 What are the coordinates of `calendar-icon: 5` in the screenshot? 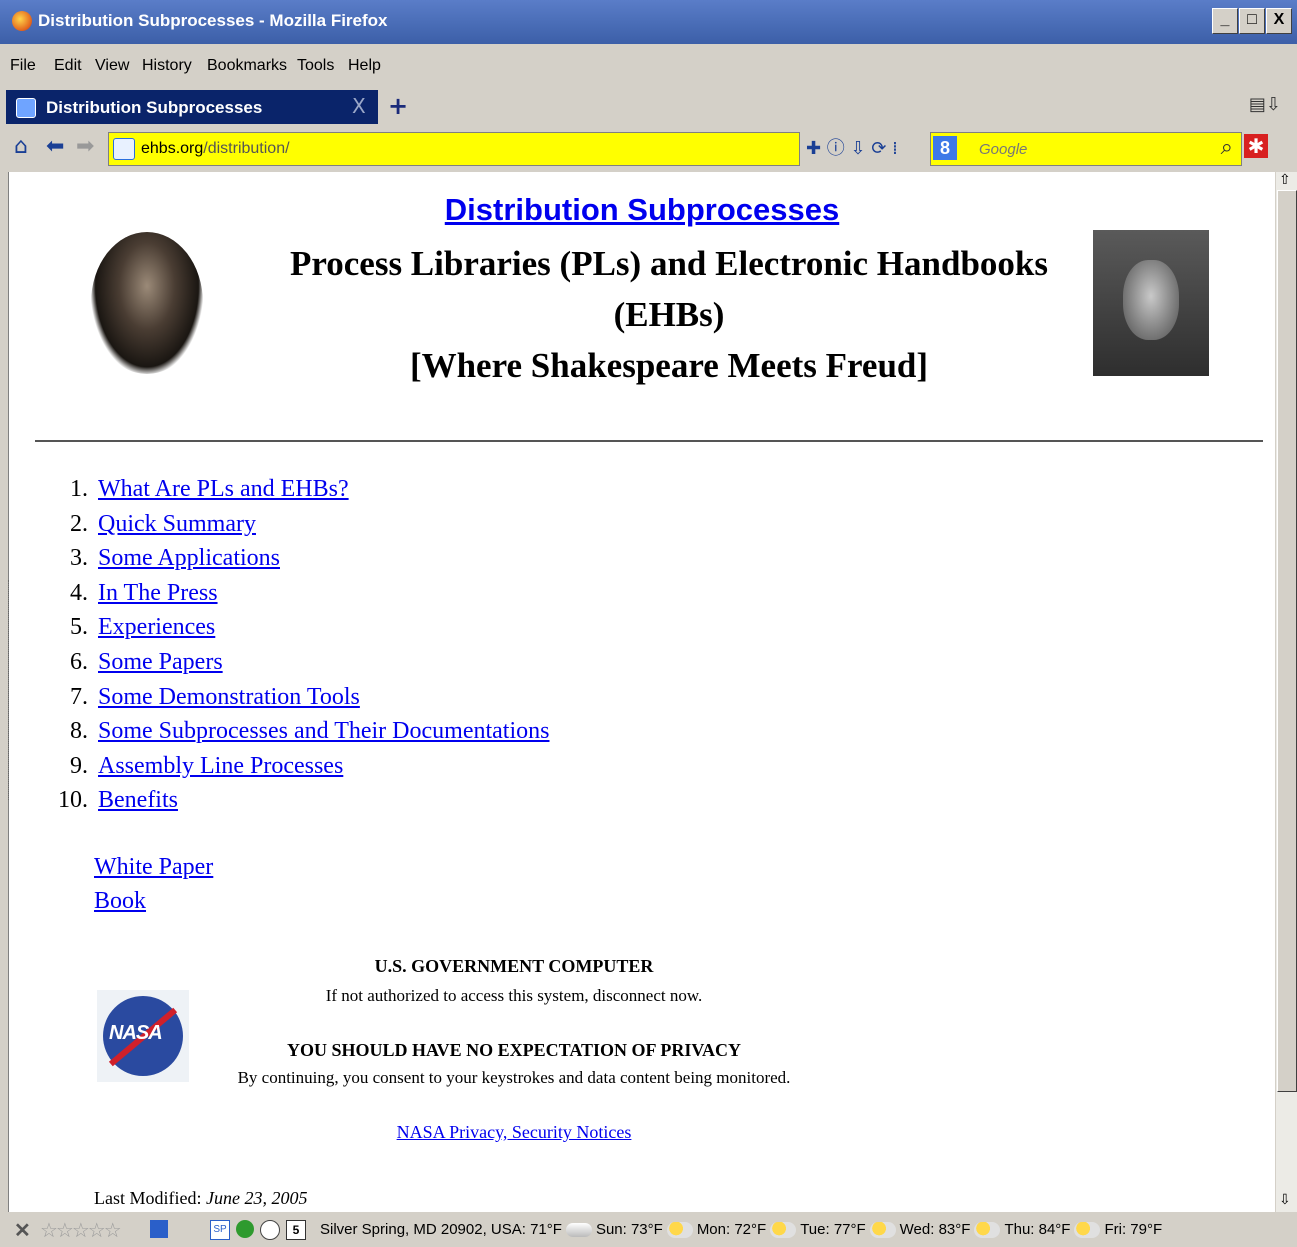 It's located at (296, 1230).